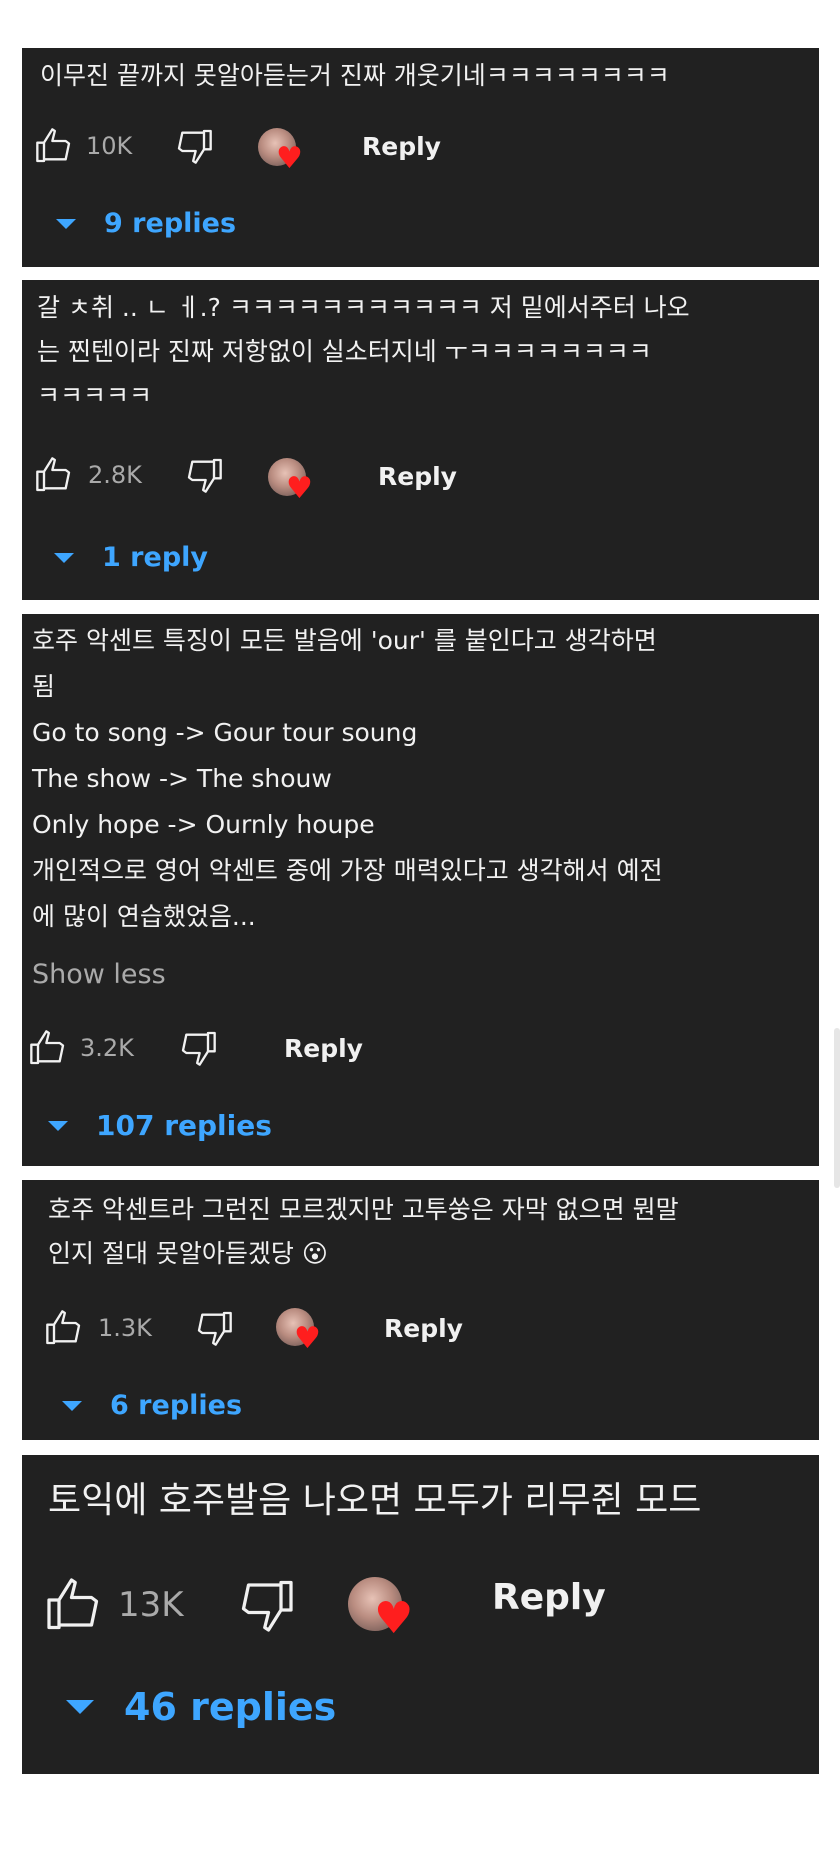 Image resolution: width=840 pixels, height=1851 pixels. I want to click on like-count: 2.8K, so click(115, 475).